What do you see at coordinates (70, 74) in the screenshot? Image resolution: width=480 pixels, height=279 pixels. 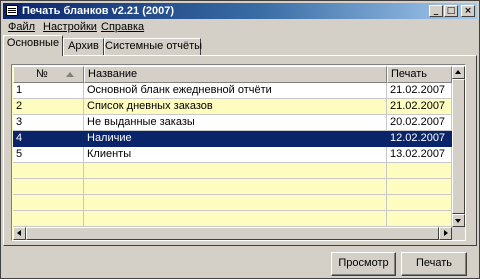 I see `sort-ascending-icon` at bounding box center [70, 74].